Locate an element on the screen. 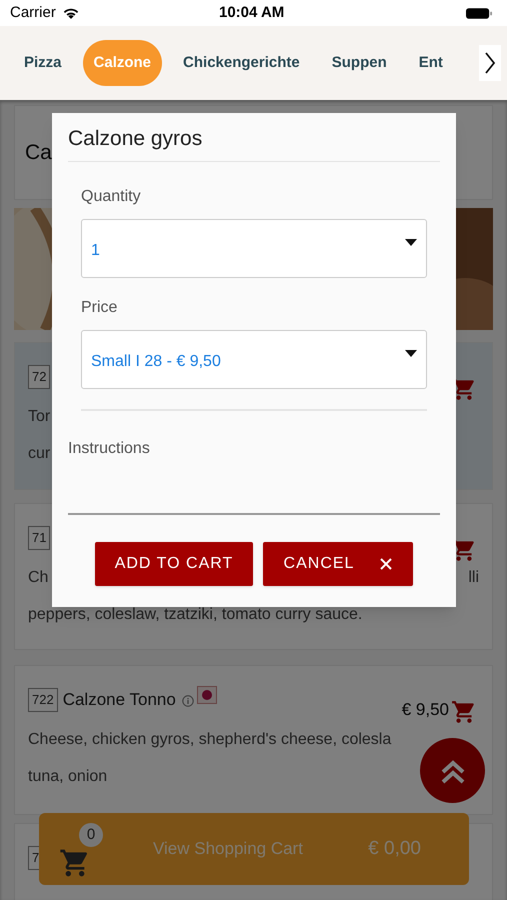  chevron-right-icon is located at coordinates (490, 63).